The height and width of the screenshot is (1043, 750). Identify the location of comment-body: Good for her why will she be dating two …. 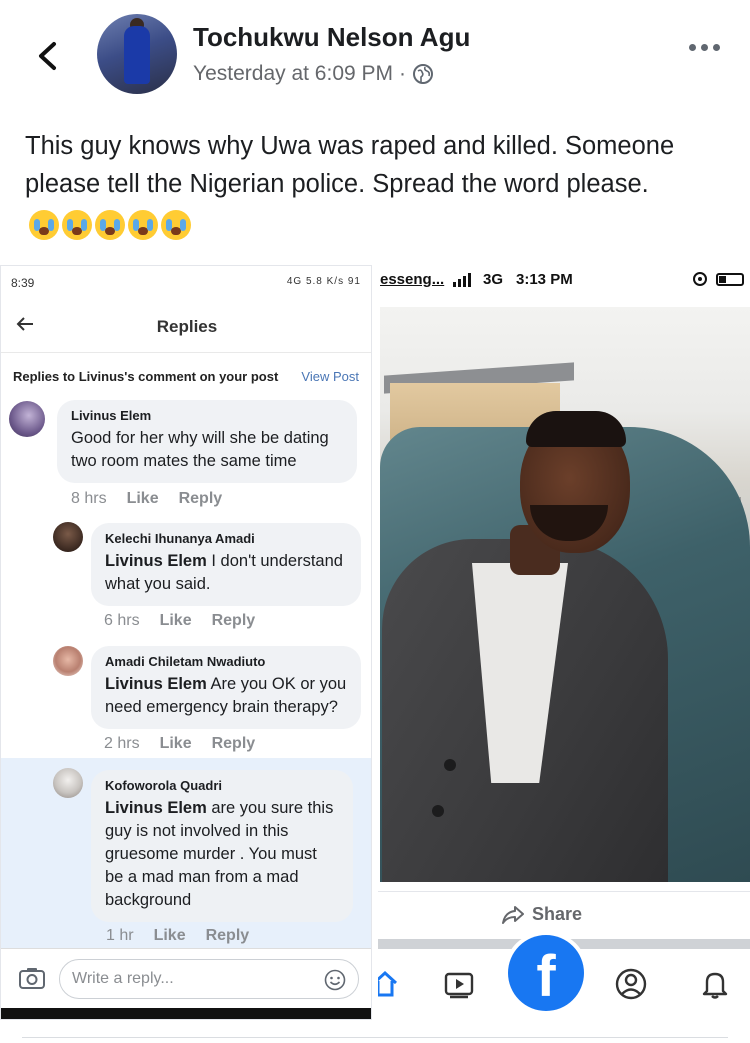
(200, 449).